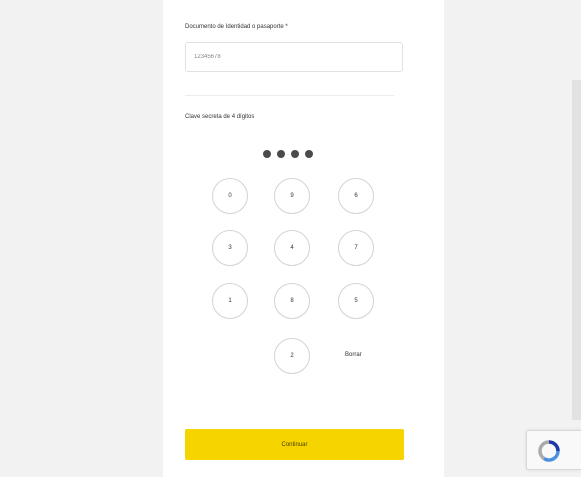 This screenshot has height=477, width=581. I want to click on scrollbar, so click(576, 250).